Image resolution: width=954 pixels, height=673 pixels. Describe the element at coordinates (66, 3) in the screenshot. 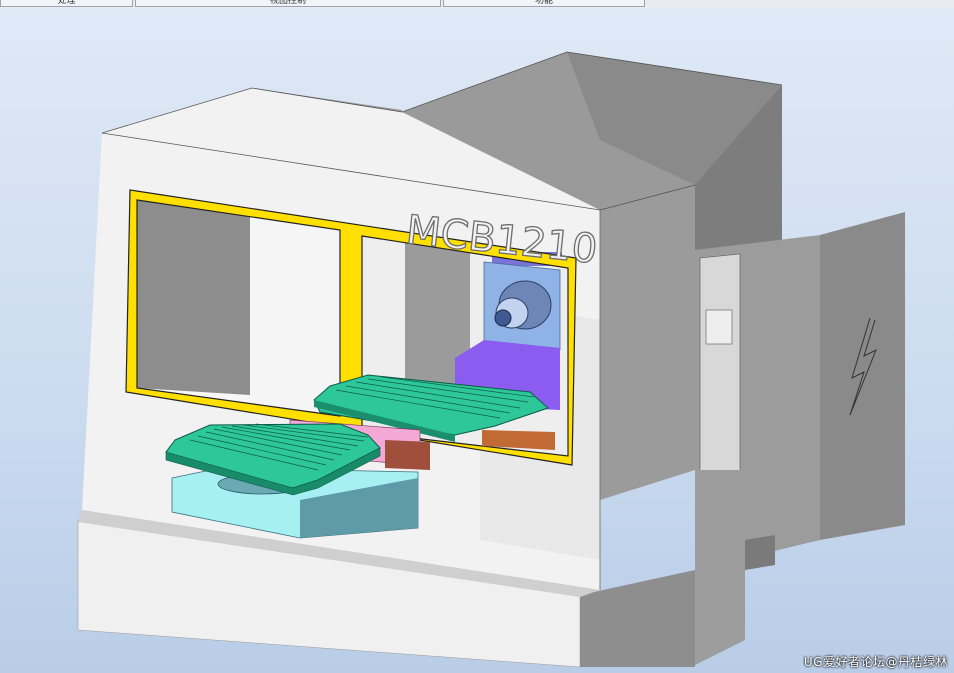

I see `tab-process: 处理` at that location.